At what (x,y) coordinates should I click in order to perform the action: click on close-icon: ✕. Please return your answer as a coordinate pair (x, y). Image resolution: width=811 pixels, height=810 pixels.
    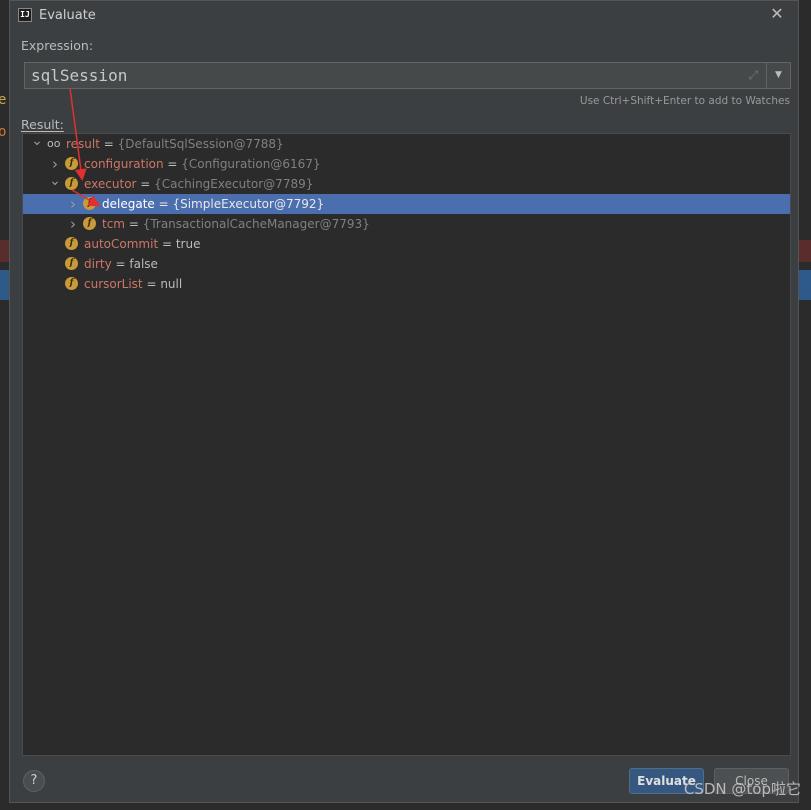
    Looking at the image, I should click on (777, 14).